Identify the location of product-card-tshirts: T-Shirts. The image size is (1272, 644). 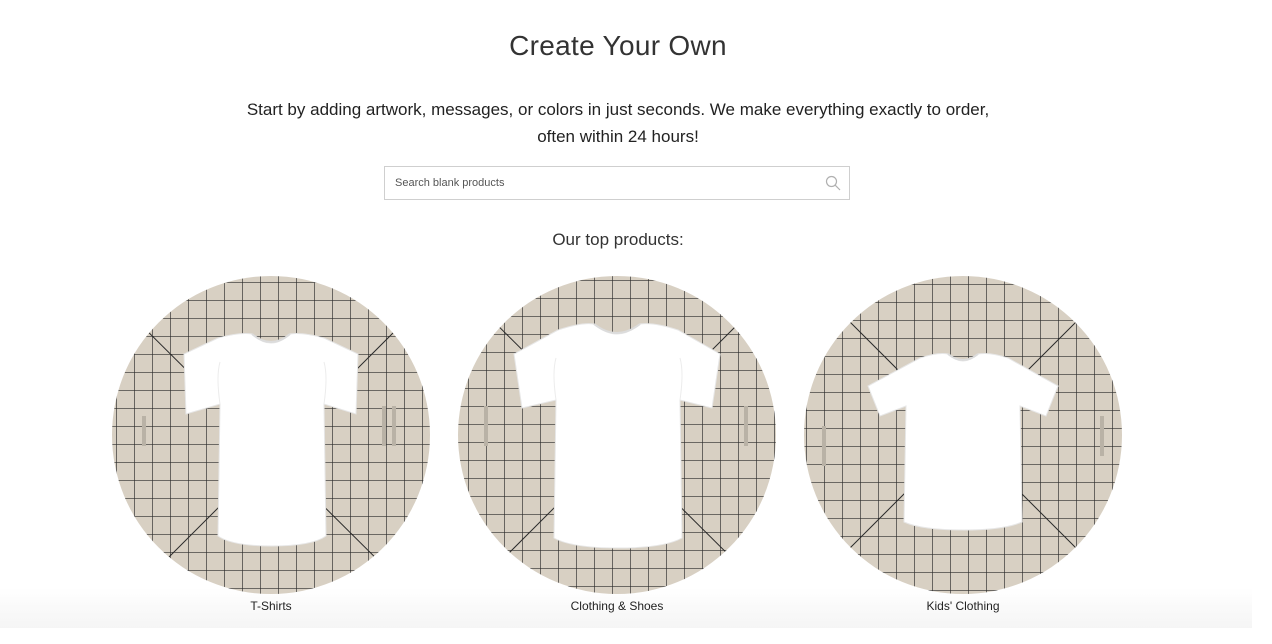
(271, 444).